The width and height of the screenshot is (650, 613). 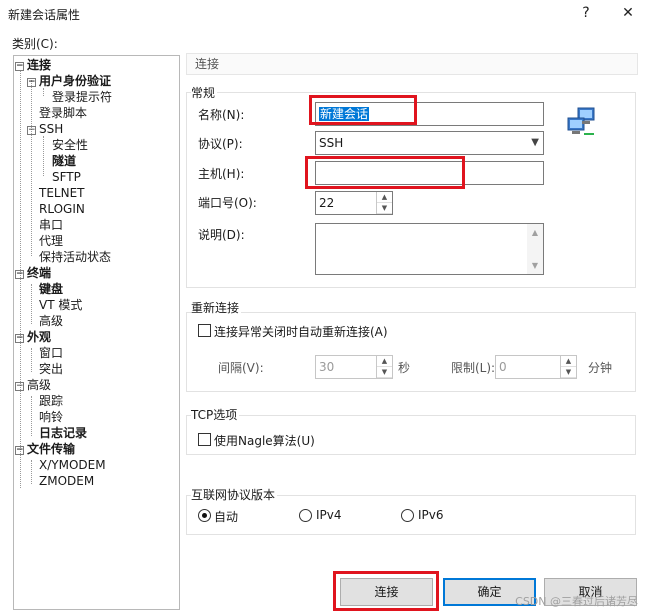 I want to click on tree-item-ssh: − SSH, so click(x=45, y=129).